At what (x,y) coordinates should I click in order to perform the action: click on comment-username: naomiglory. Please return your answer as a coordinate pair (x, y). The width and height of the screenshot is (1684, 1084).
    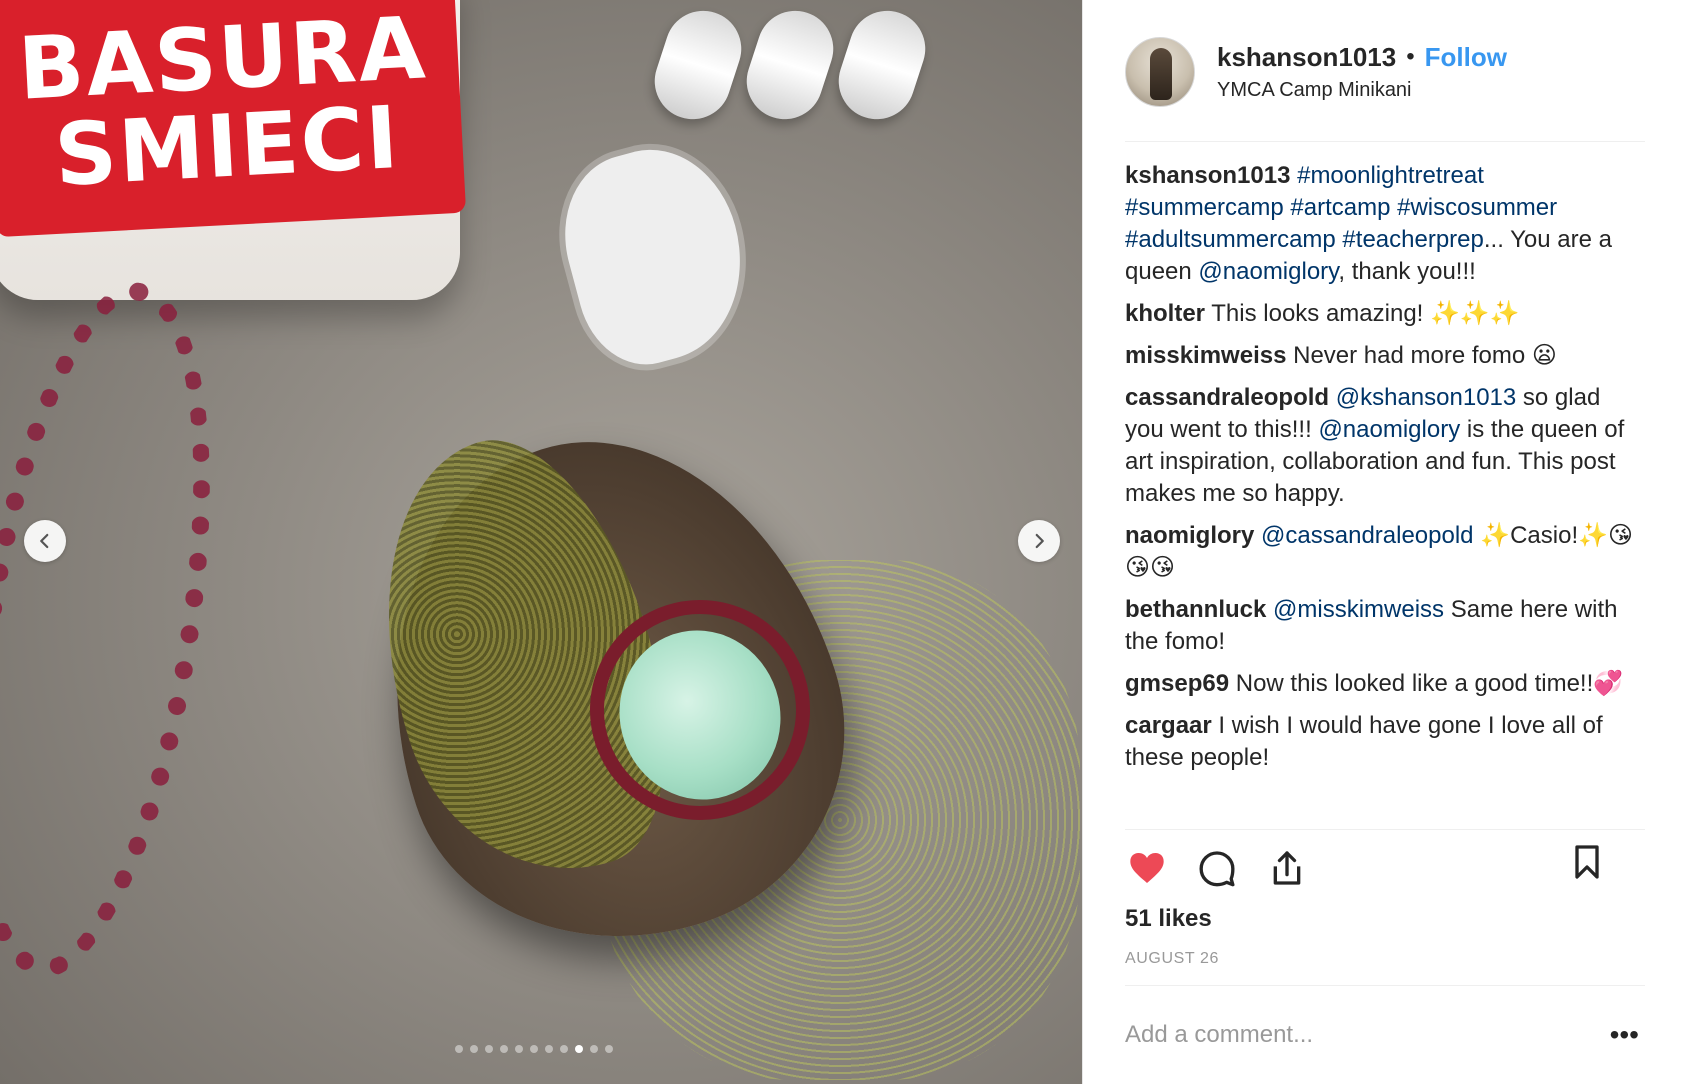
    Looking at the image, I should click on (1189, 535).